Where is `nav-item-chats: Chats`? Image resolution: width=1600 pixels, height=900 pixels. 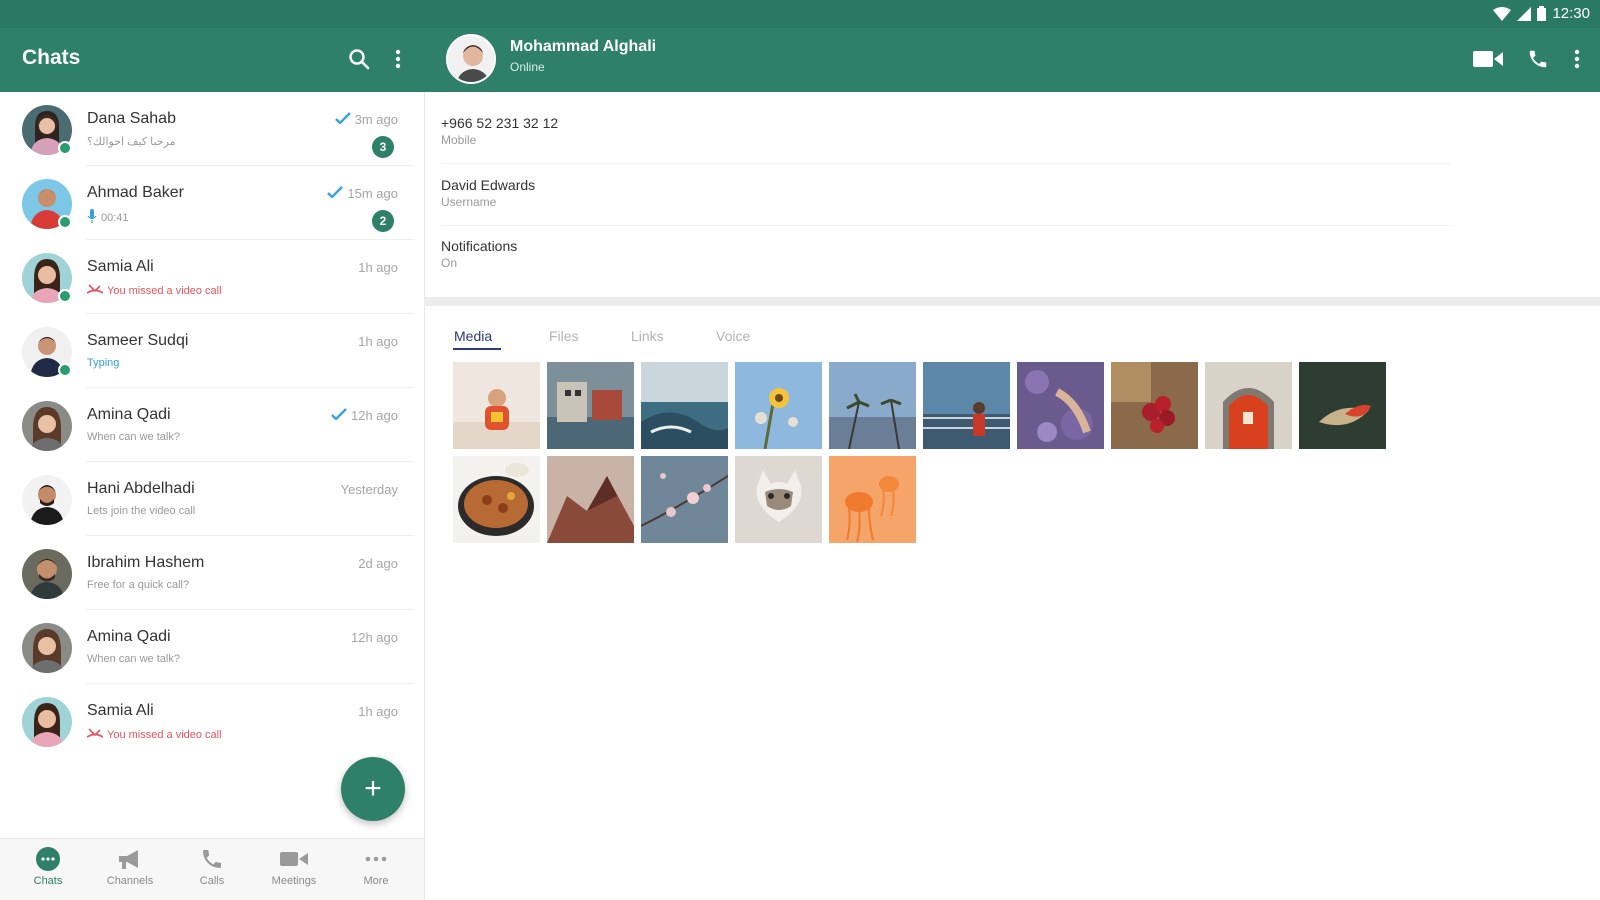
nav-item-chats: Chats is located at coordinates (48, 866).